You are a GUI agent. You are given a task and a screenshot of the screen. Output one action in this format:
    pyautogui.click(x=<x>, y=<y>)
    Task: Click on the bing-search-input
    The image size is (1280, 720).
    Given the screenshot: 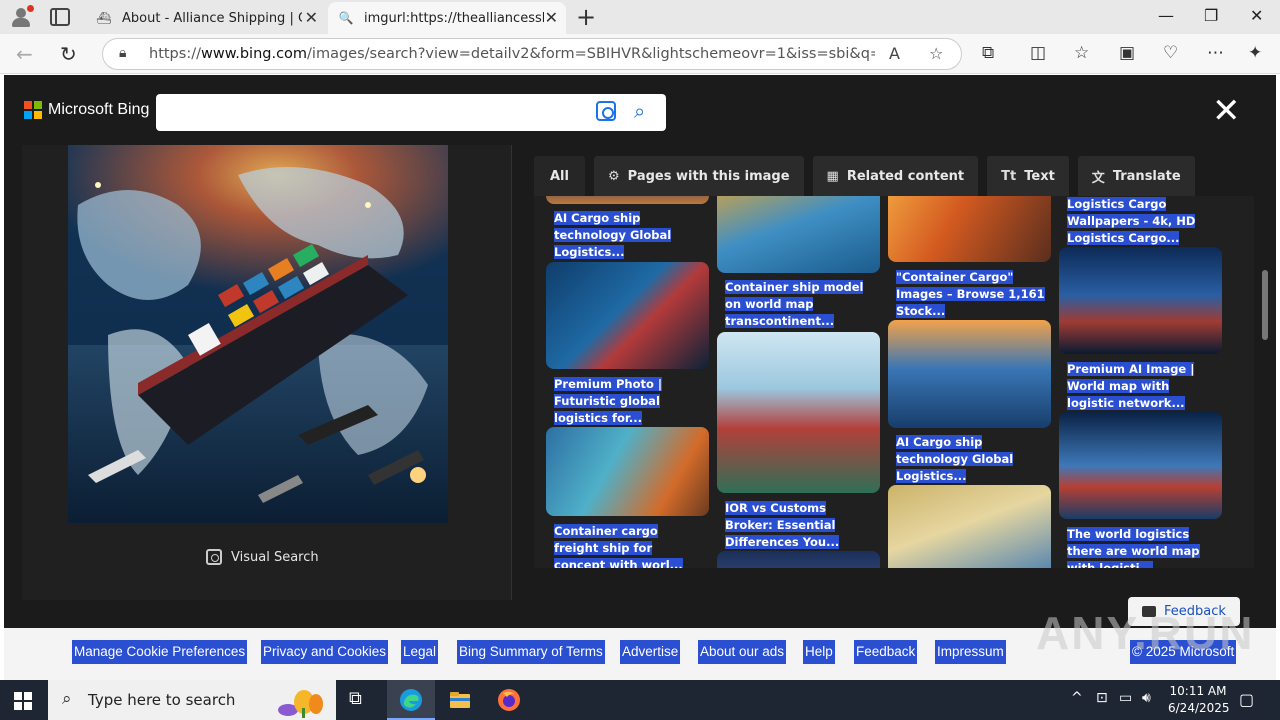 What is the action you would take?
    pyautogui.click(x=366, y=112)
    